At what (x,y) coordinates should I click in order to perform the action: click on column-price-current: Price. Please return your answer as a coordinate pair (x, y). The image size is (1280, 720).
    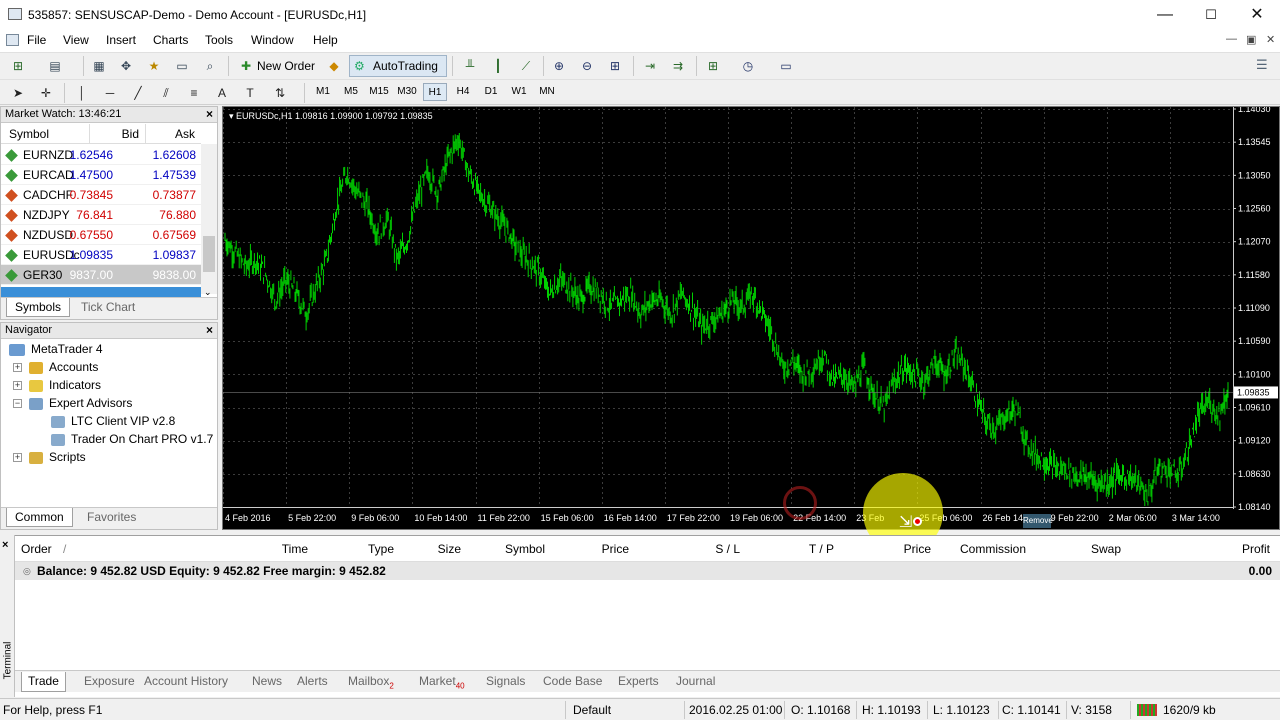
    Looking at the image, I should click on (917, 549).